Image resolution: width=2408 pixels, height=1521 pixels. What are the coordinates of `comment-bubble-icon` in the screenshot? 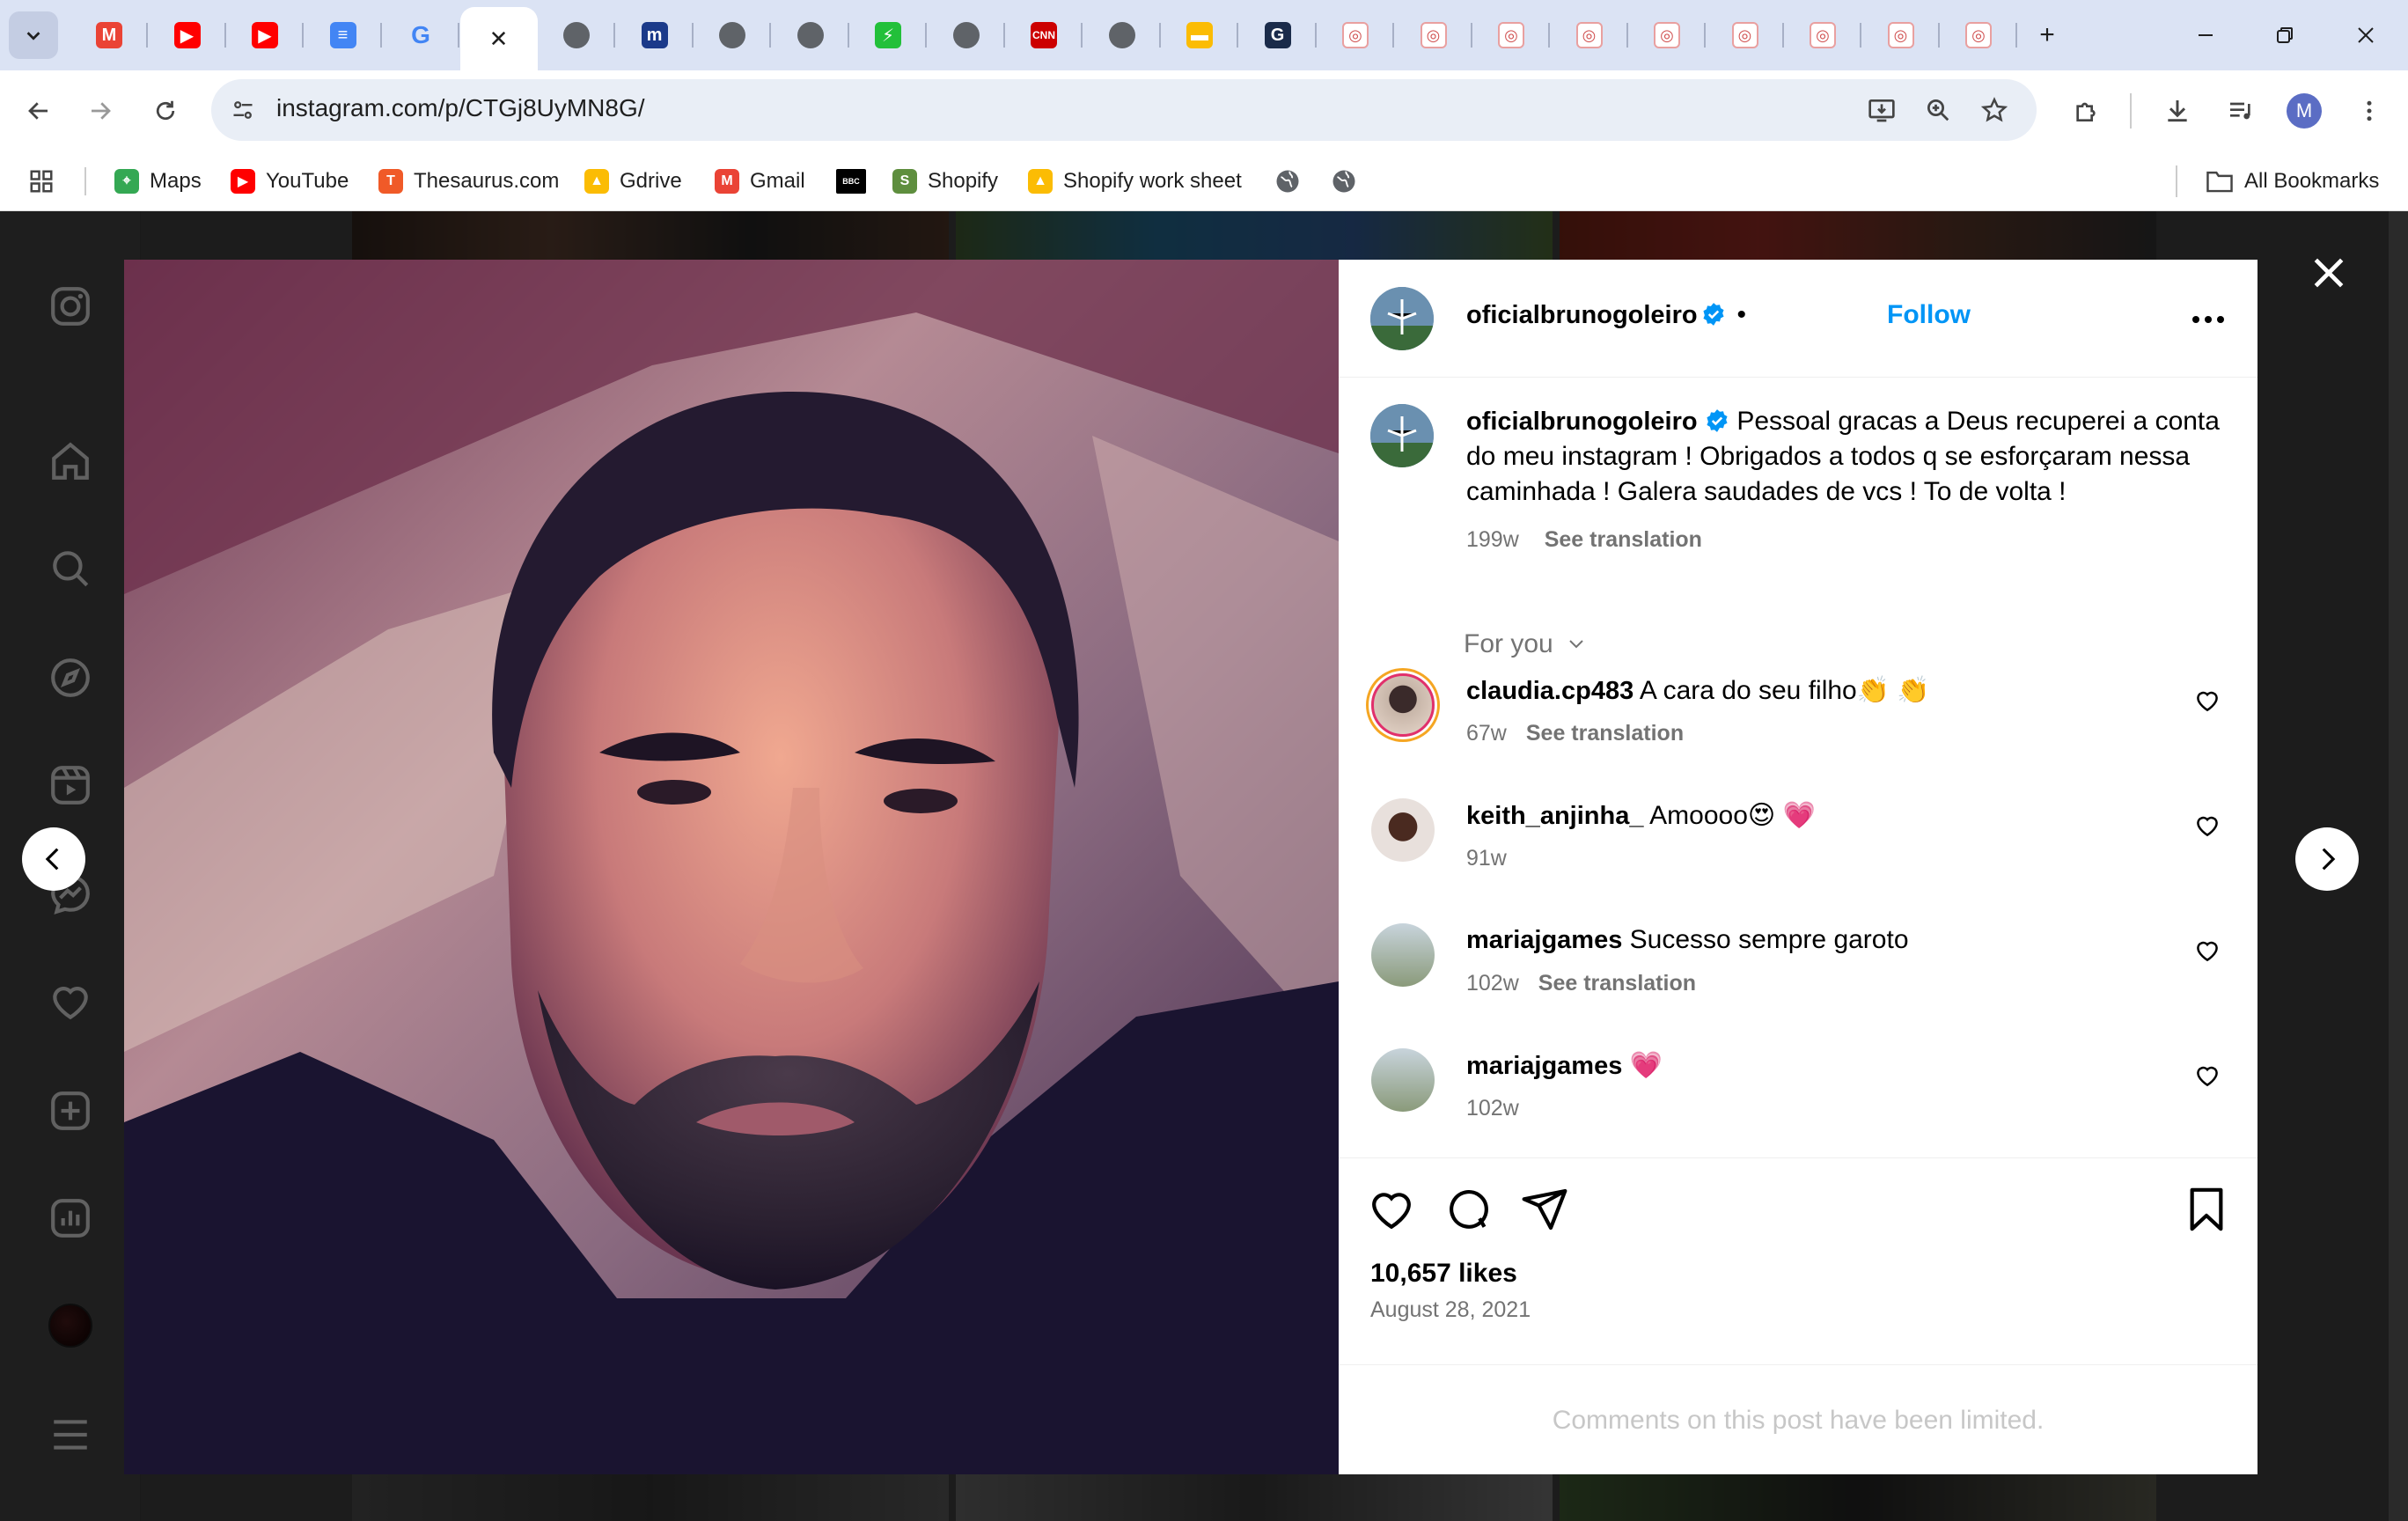 It's located at (1469, 1210).